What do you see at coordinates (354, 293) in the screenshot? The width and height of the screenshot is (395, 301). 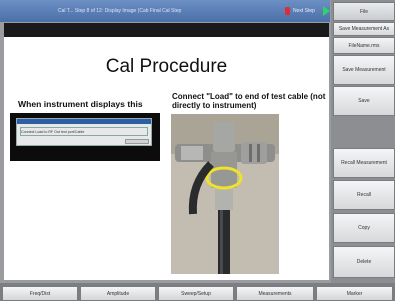 I see `tab-marker: Marker` at bounding box center [354, 293].